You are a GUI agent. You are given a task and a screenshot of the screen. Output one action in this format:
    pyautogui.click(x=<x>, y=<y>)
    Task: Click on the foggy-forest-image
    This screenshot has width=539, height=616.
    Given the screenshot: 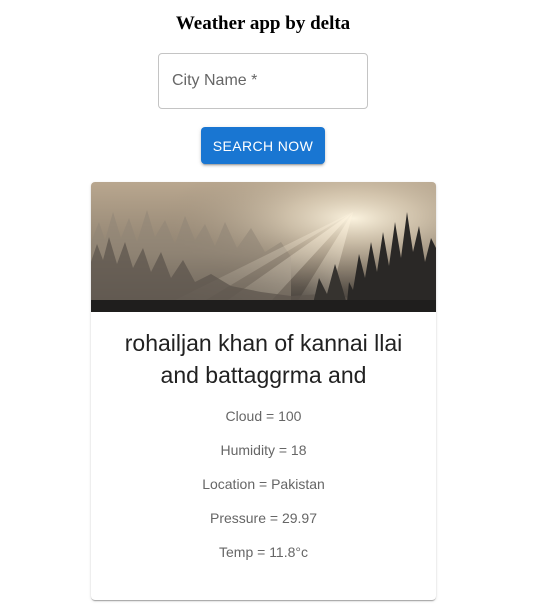 What is the action you would take?
    pyautogui.click(x=263, y=247)
    